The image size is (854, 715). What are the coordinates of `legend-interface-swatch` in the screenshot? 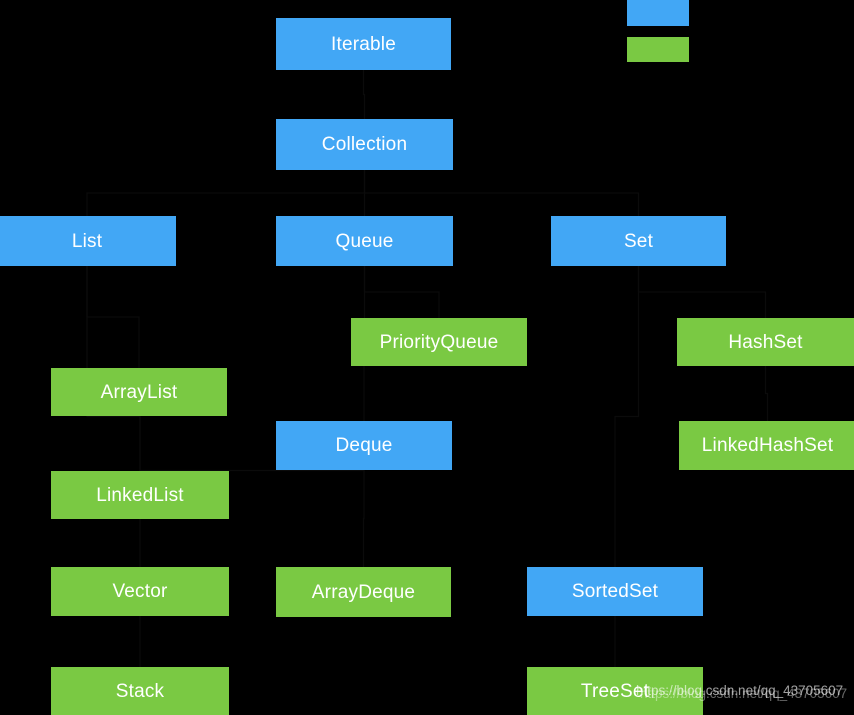 It's located at (658, 13).